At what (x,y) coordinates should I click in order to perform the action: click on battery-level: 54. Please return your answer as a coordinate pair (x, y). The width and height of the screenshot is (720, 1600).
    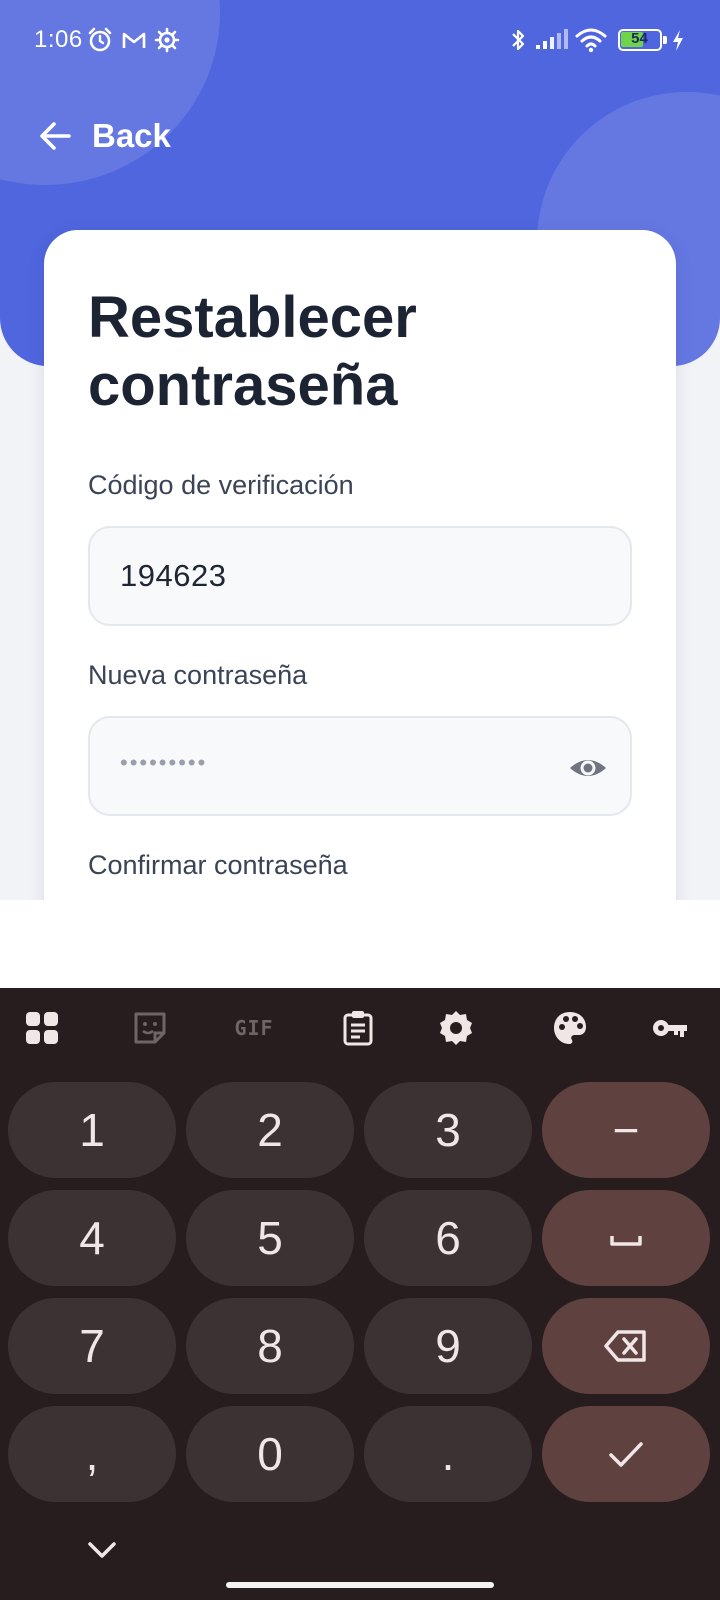
    Looking at the image, I should click on (639, 38).